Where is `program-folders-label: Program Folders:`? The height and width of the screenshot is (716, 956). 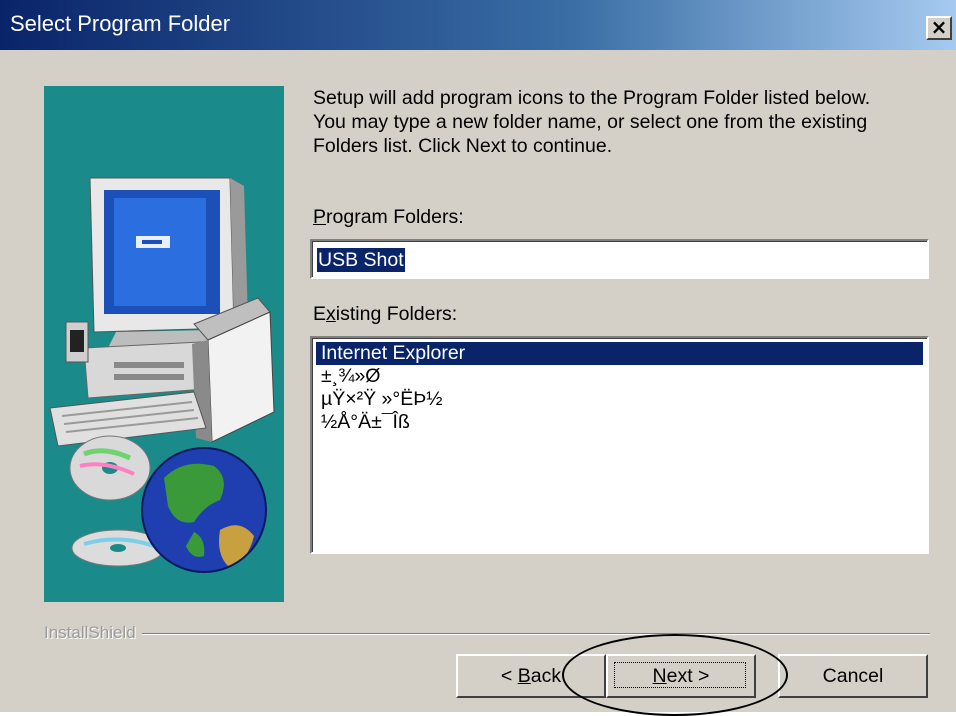
program-folders-label: Program Folders: is located at coordinates (388, 217).